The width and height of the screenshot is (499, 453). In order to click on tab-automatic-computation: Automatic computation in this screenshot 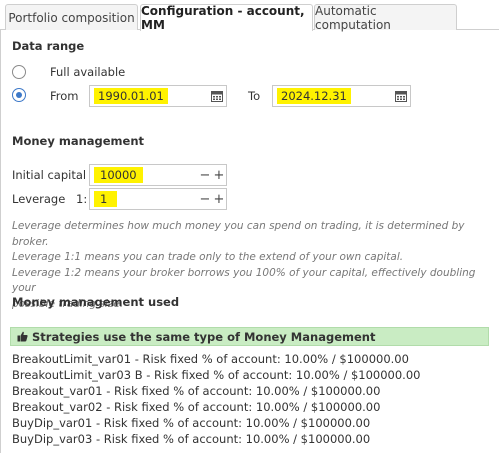, I will do `click(385, 17)`.